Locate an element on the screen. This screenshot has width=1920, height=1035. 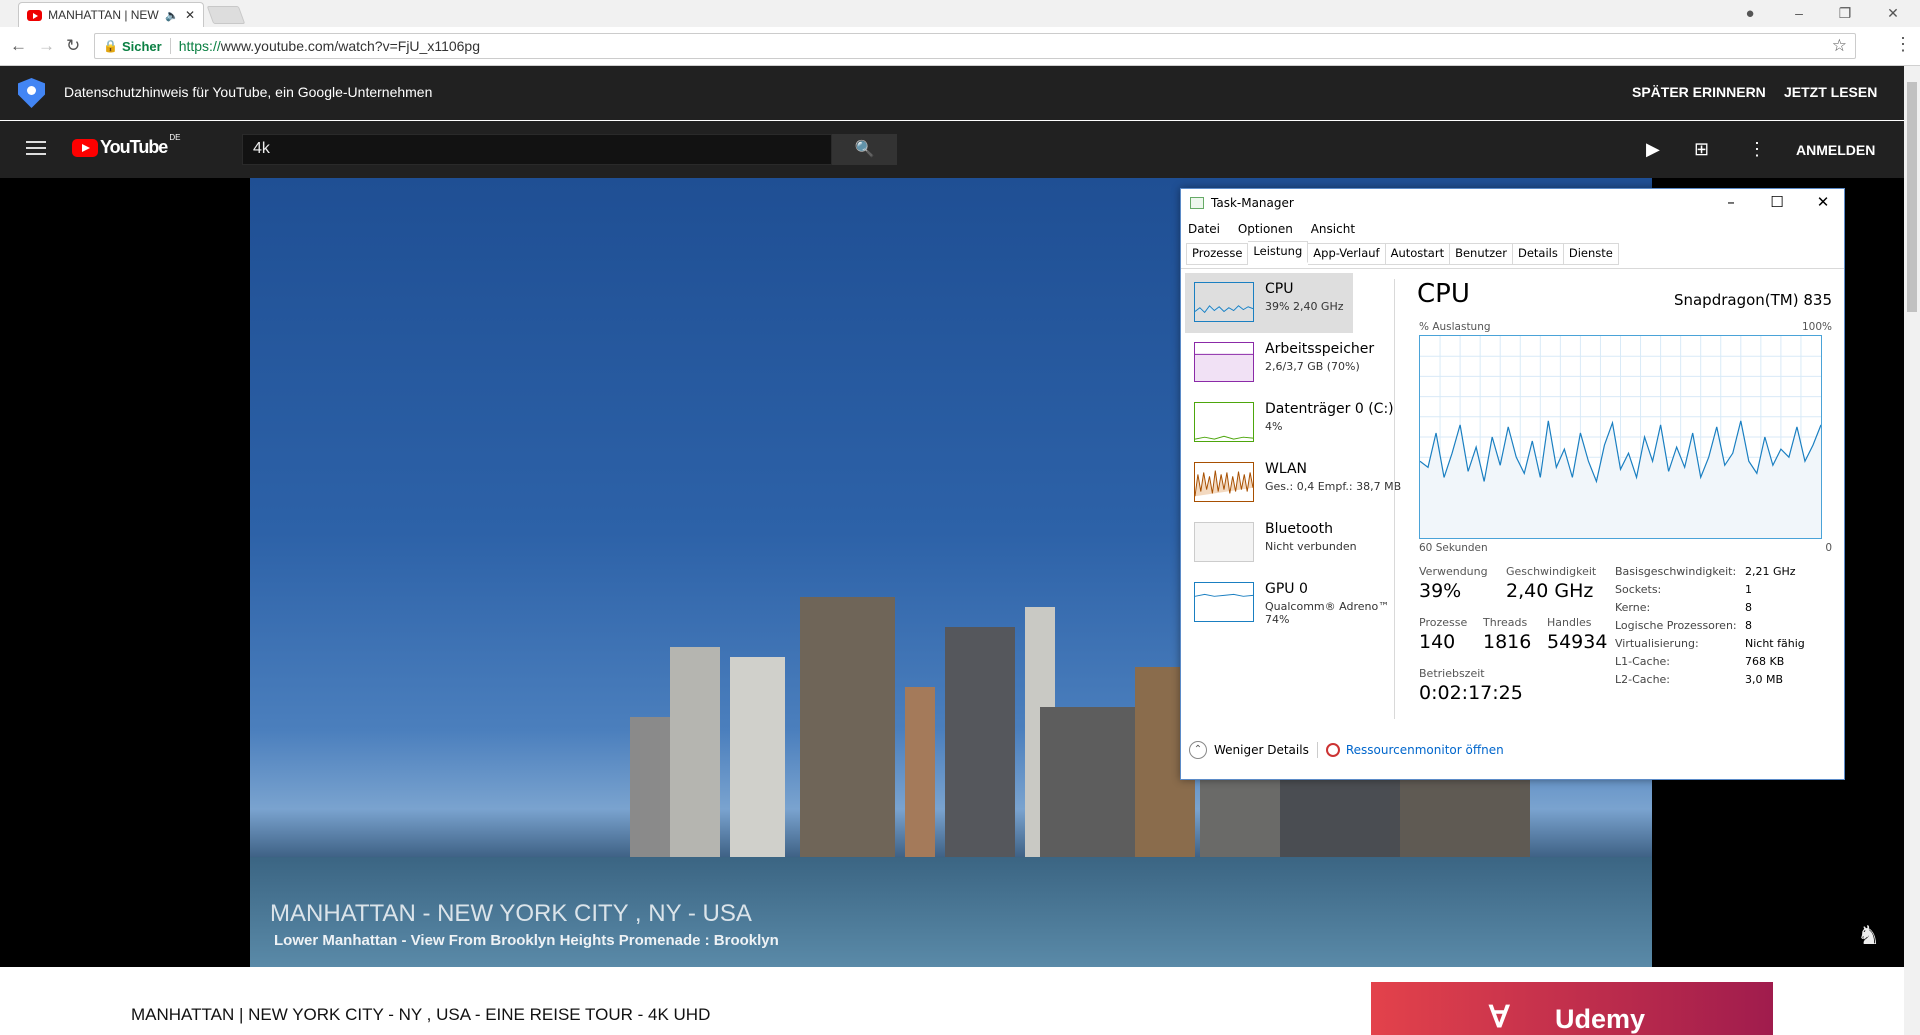
stat-value: 1816 is located at coordinates (1507, 642).